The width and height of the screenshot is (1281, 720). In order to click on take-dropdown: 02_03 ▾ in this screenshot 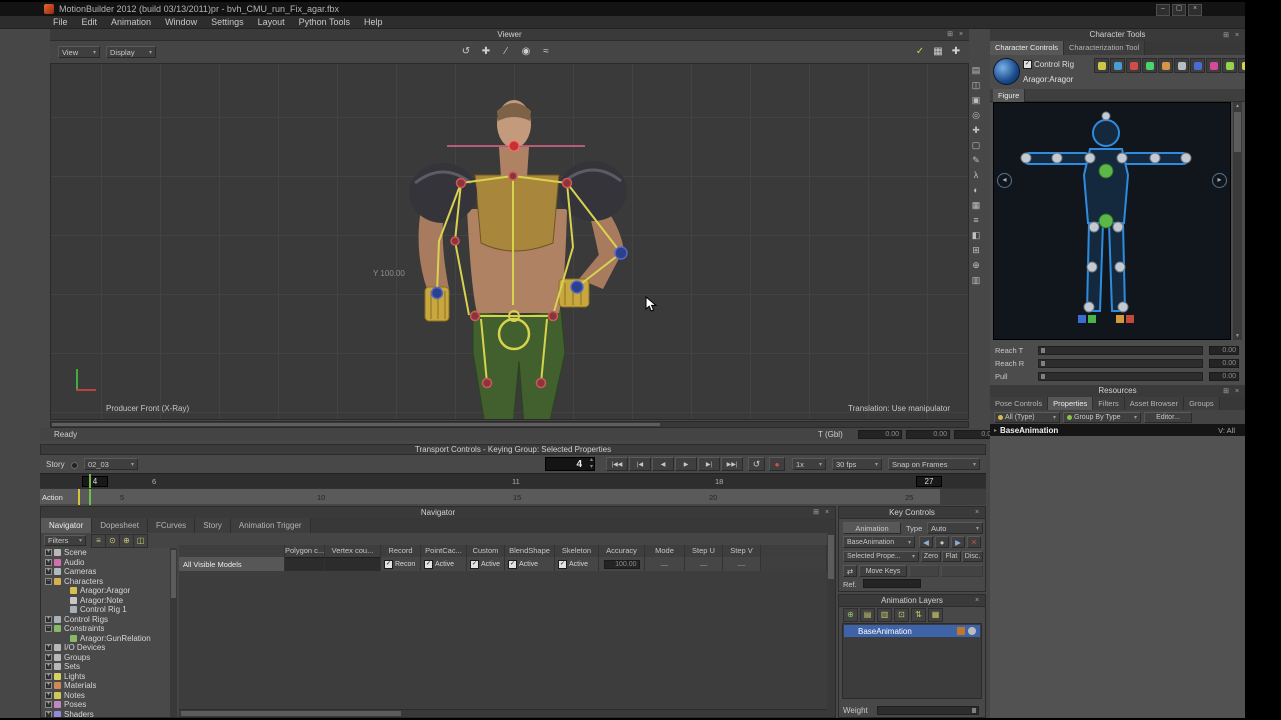, I will do `click(111, 464)`.